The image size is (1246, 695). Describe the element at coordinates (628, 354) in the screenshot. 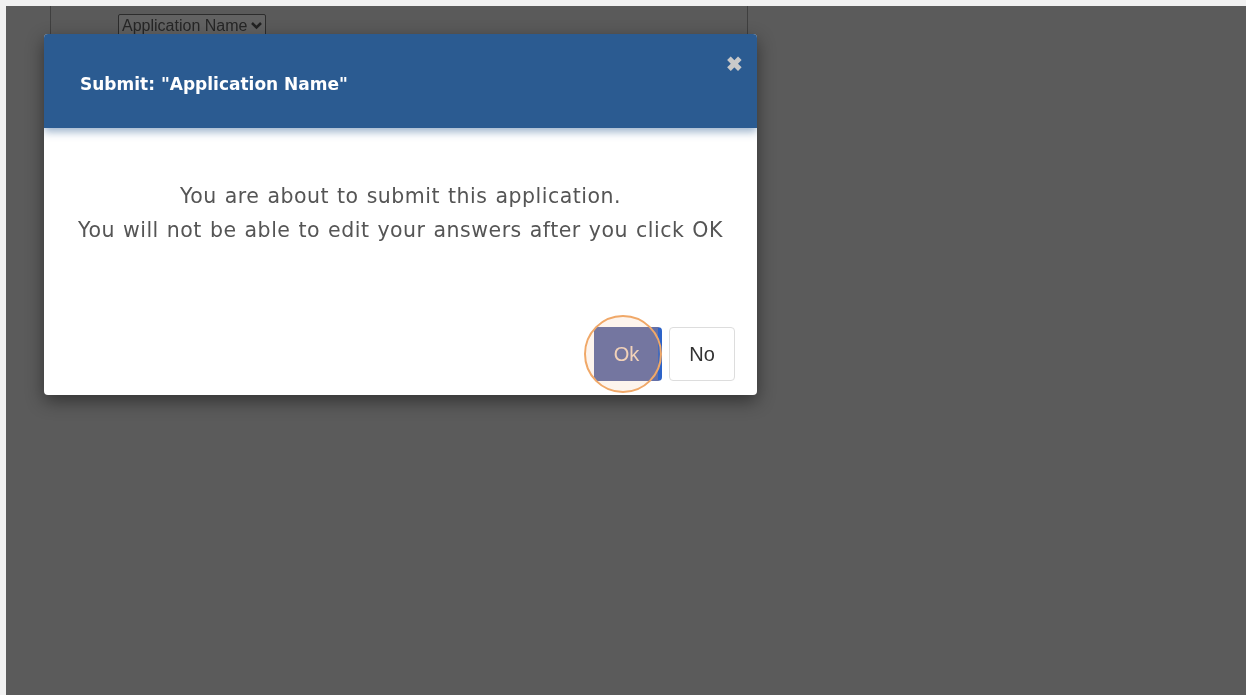

I see `ok-button: Ok` at that location.